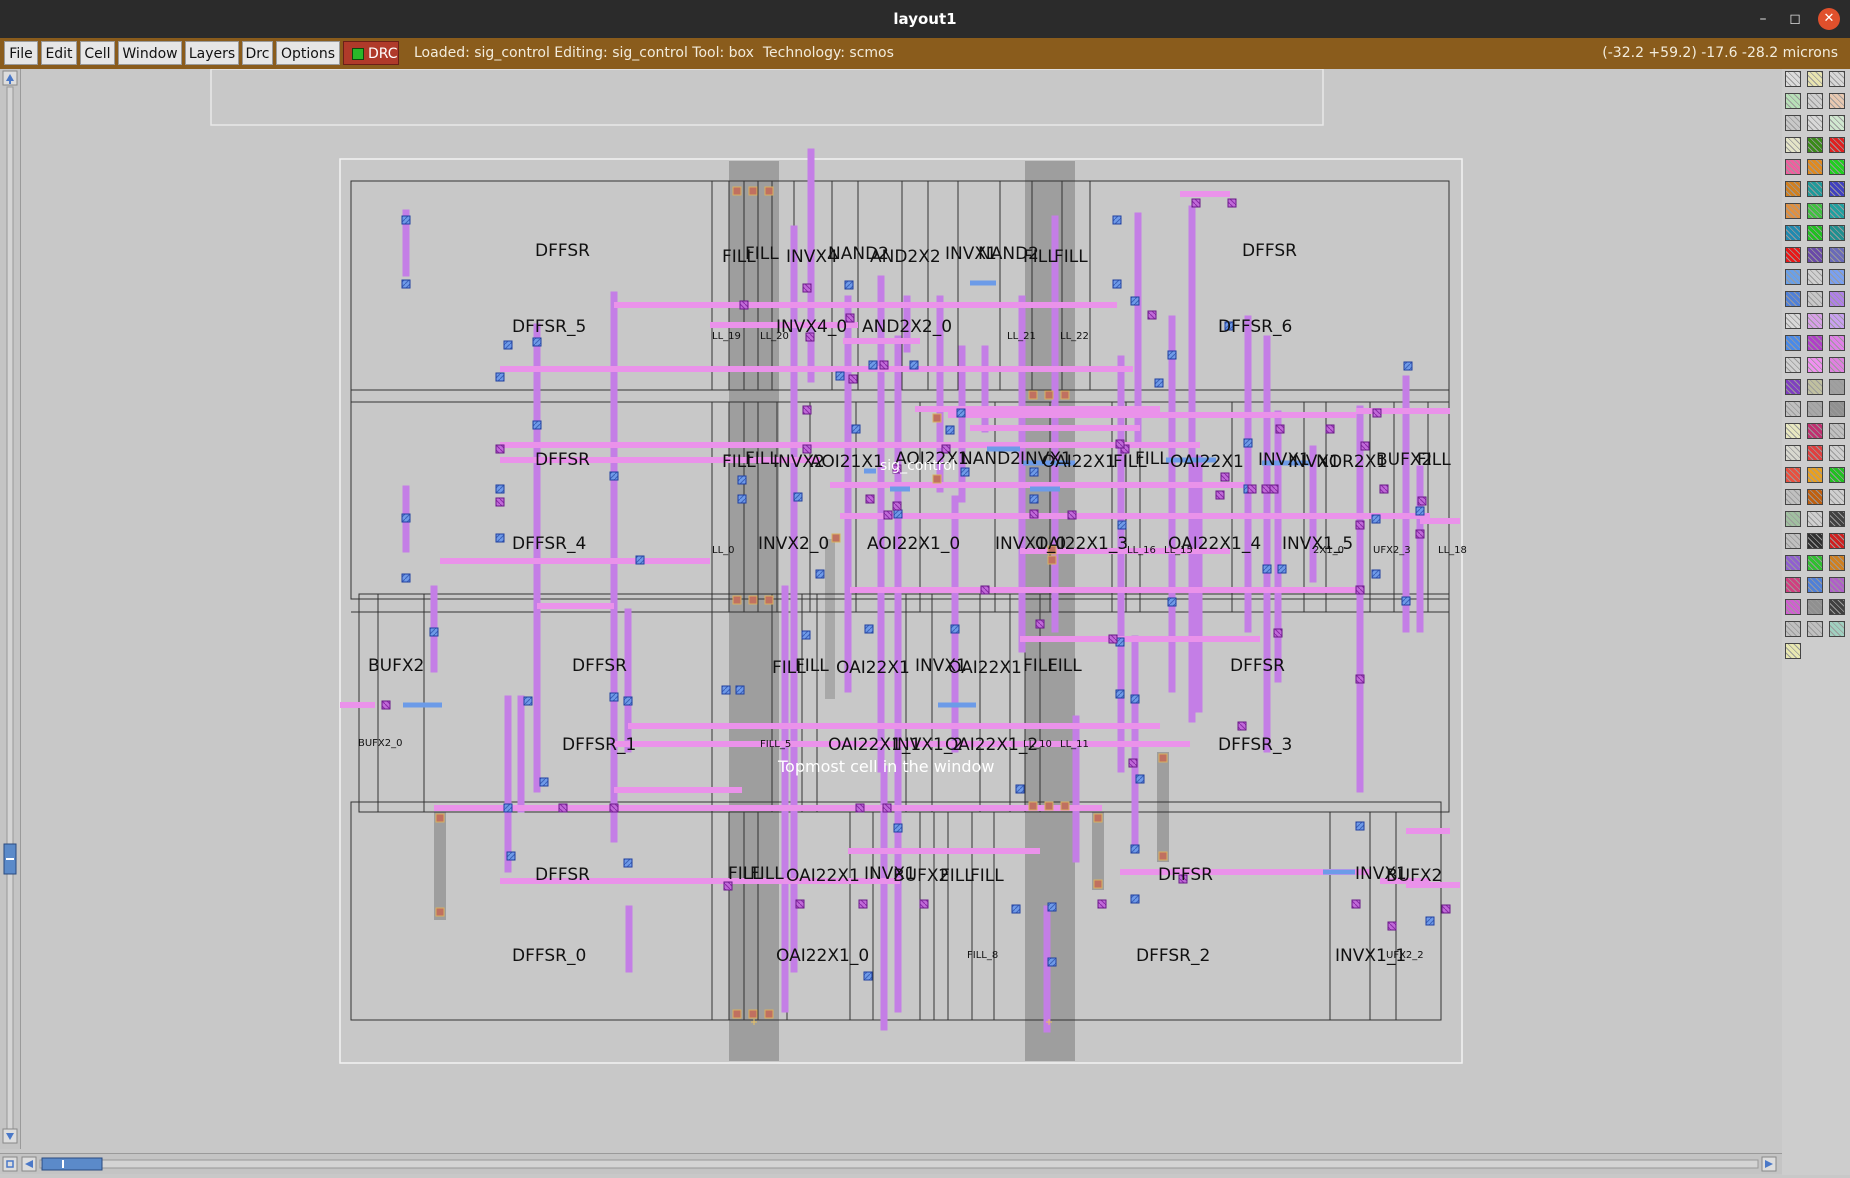 The image size is (1850, 1178). What do you see at coordinates (371, 53) in the screenshot?
I see `drc-toggle-button: DRC` at bounding box center [371, 53].